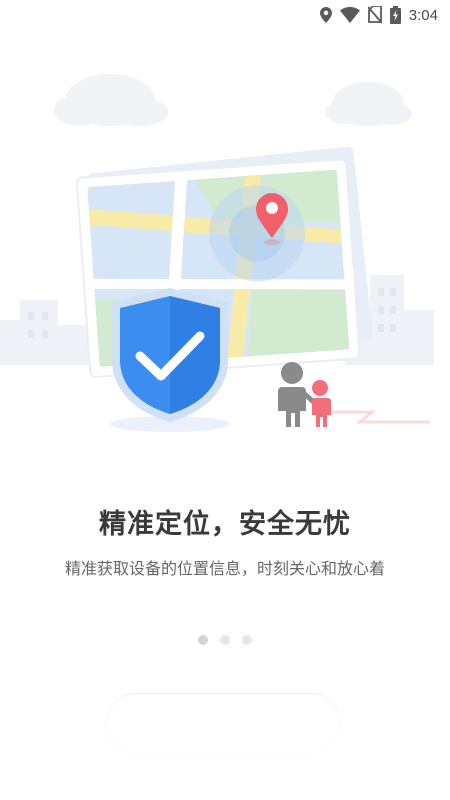 This screenshot has height=800, width=450. What do you see at coordinates (225, 15) in the screenshot?
I see `status-bar: 3:04` at bounding box center [225, 15].